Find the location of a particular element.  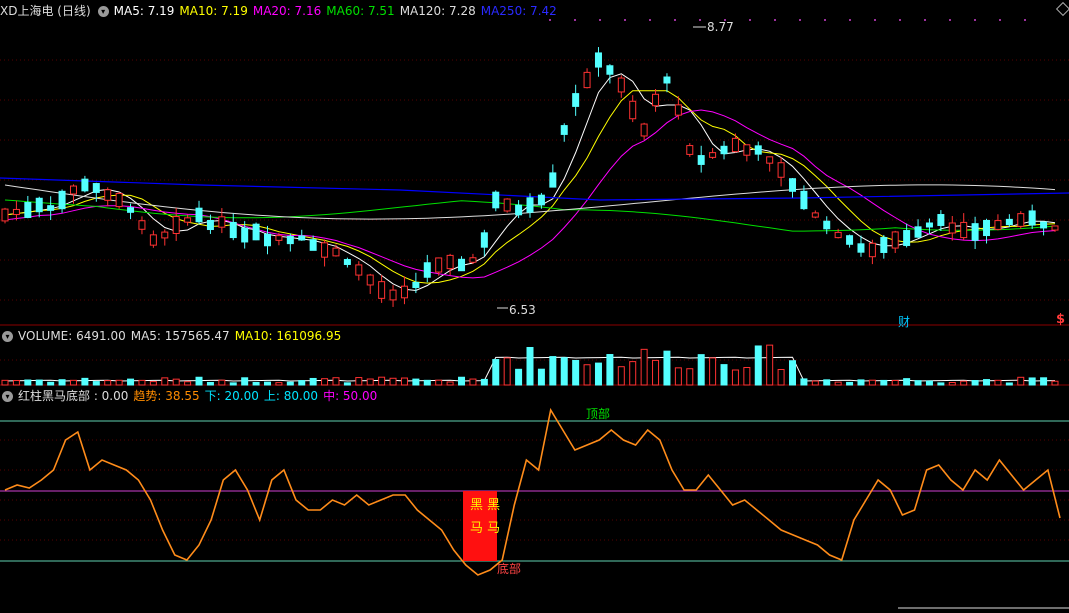

black-horse-text-1: 黑 黑 is located at coordinates (485, 505).